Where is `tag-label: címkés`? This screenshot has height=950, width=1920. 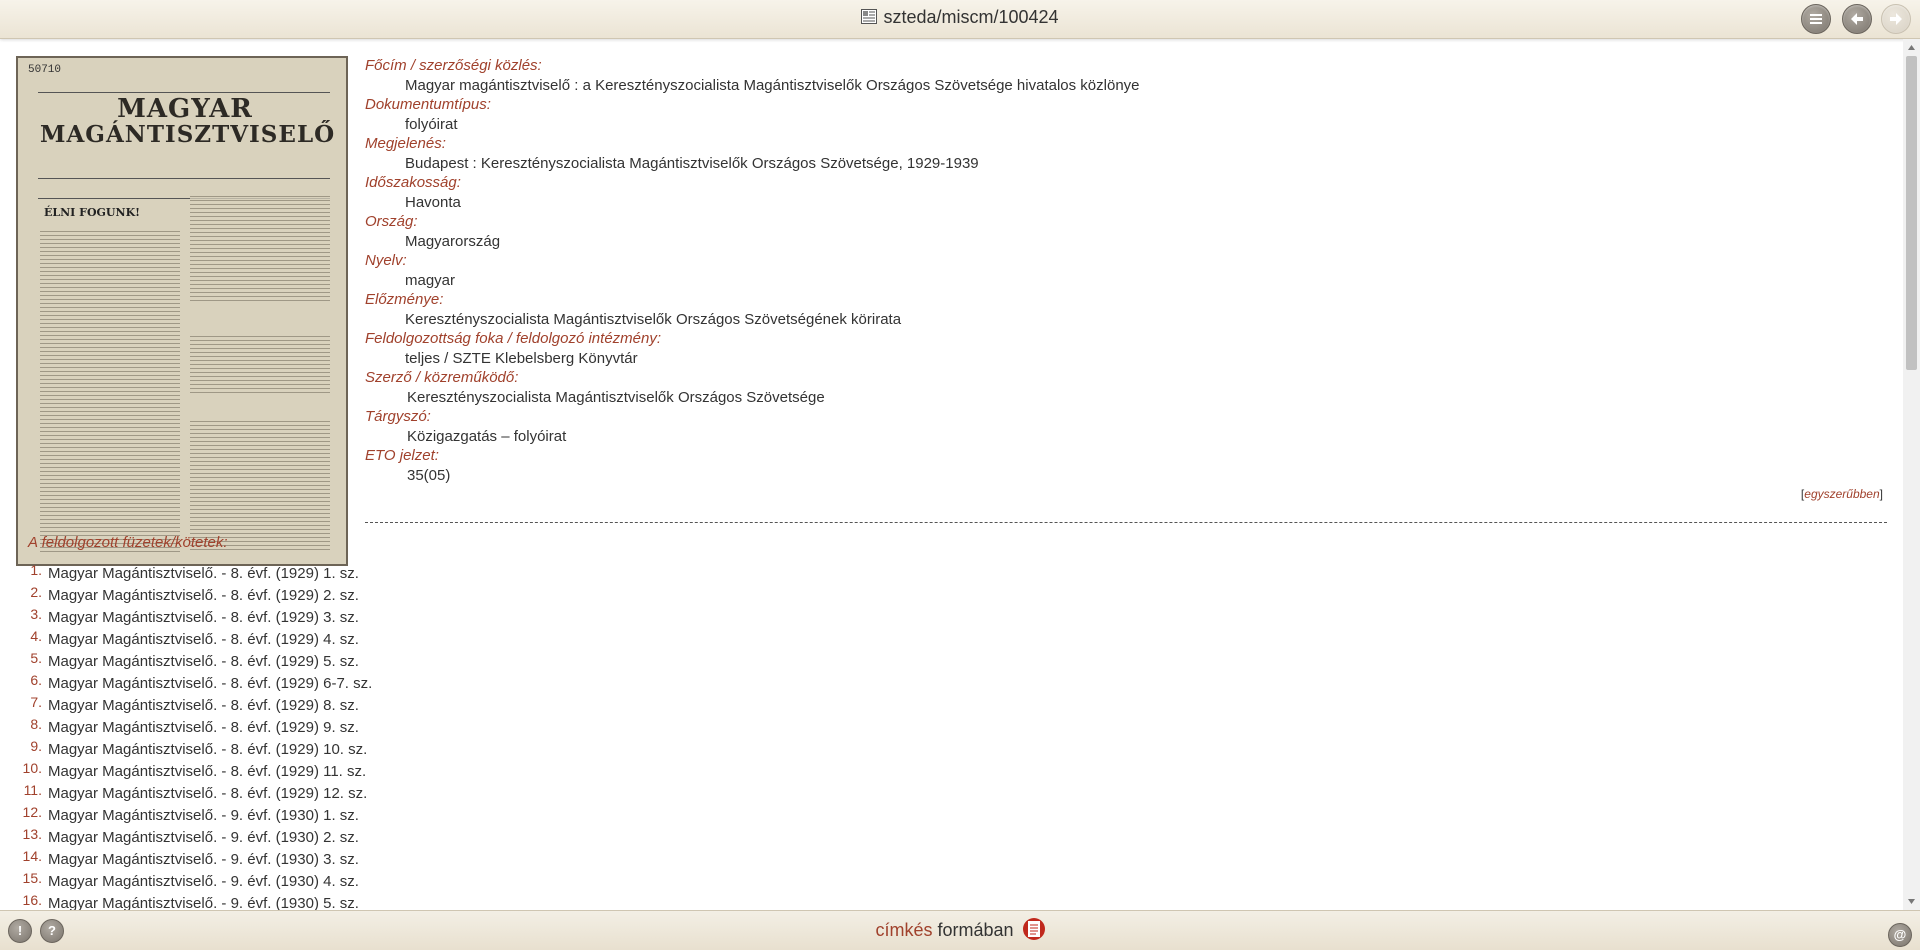 tag-label: címkés is located at coordinates (903, 930).